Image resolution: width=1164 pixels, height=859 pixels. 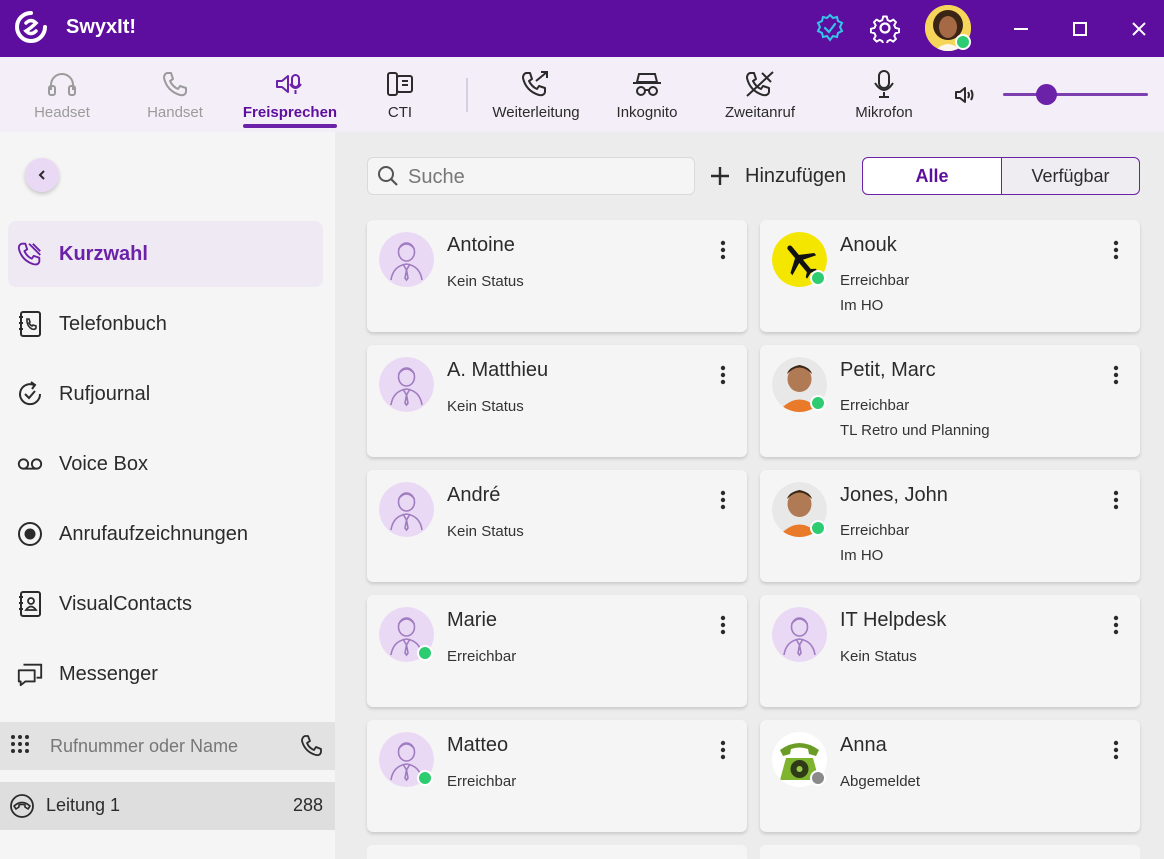 I want to click on search-input, so click(x=543, y=177).